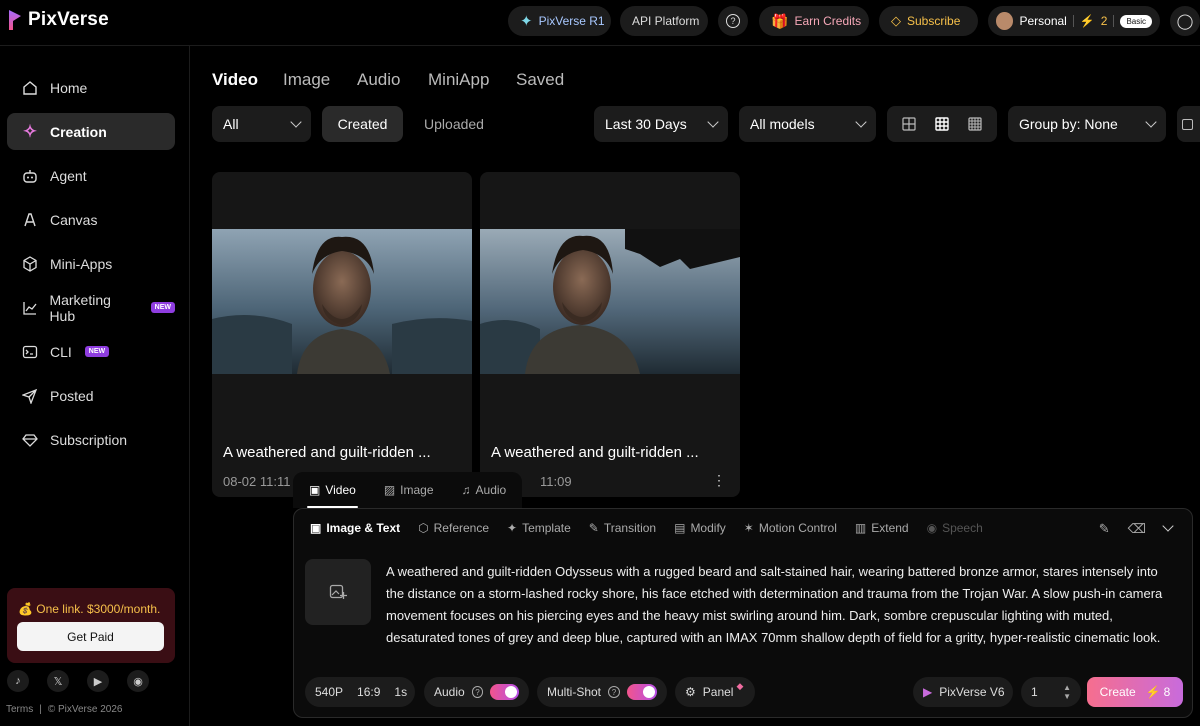 The image size is (1200, 726). I want to click on grid-large-icon, so click(909, 124).